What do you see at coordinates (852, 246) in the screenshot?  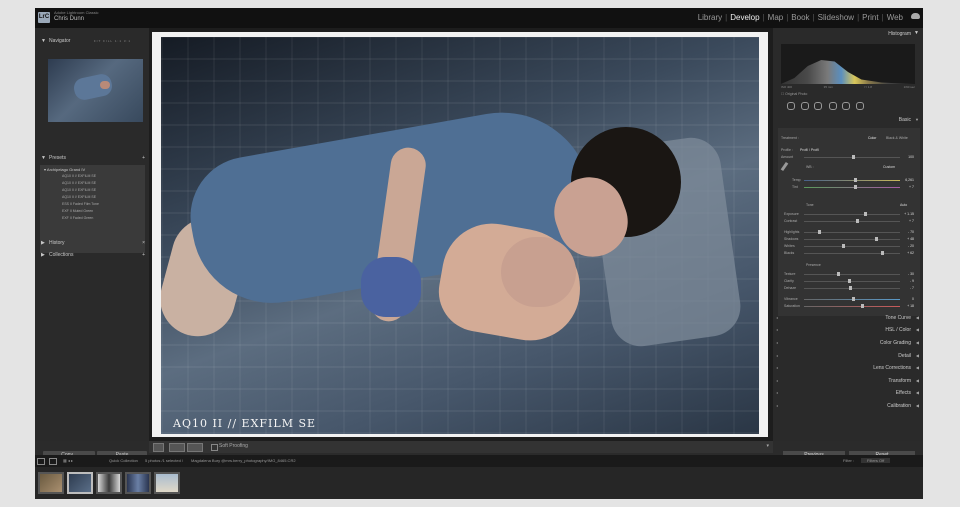 I see `whites-slider` at bounding box center [852, 246].